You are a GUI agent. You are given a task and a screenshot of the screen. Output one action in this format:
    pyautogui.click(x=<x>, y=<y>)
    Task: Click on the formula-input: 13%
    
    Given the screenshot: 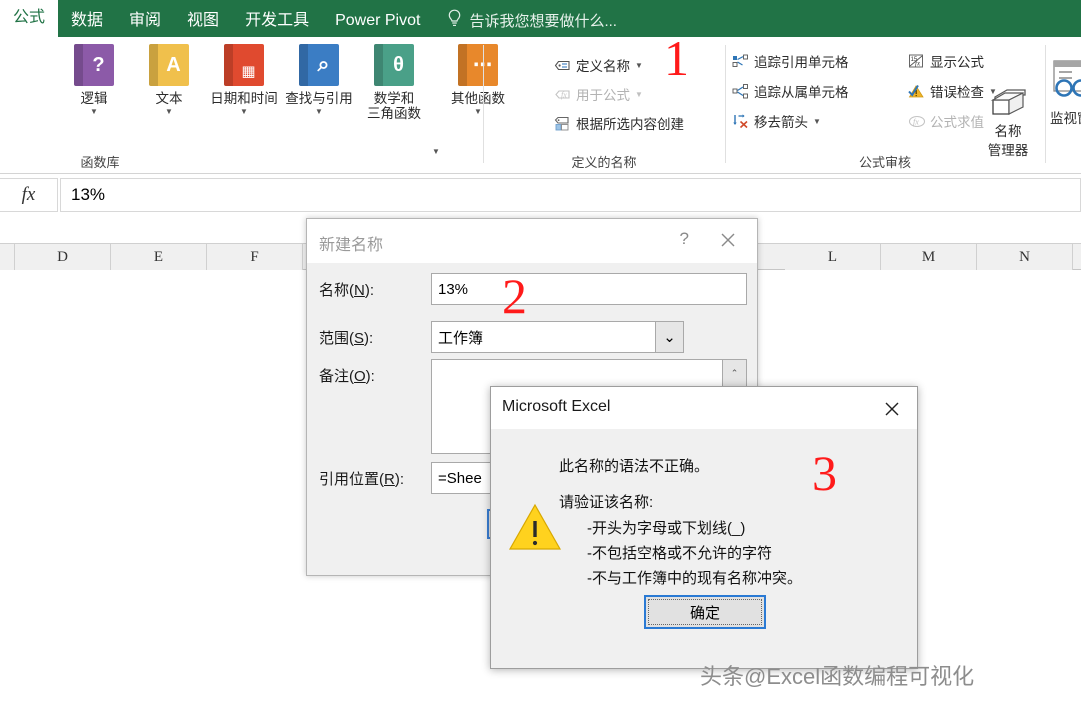 What is the action you would take?
    pyautogui.click(x=570, y=195)
    